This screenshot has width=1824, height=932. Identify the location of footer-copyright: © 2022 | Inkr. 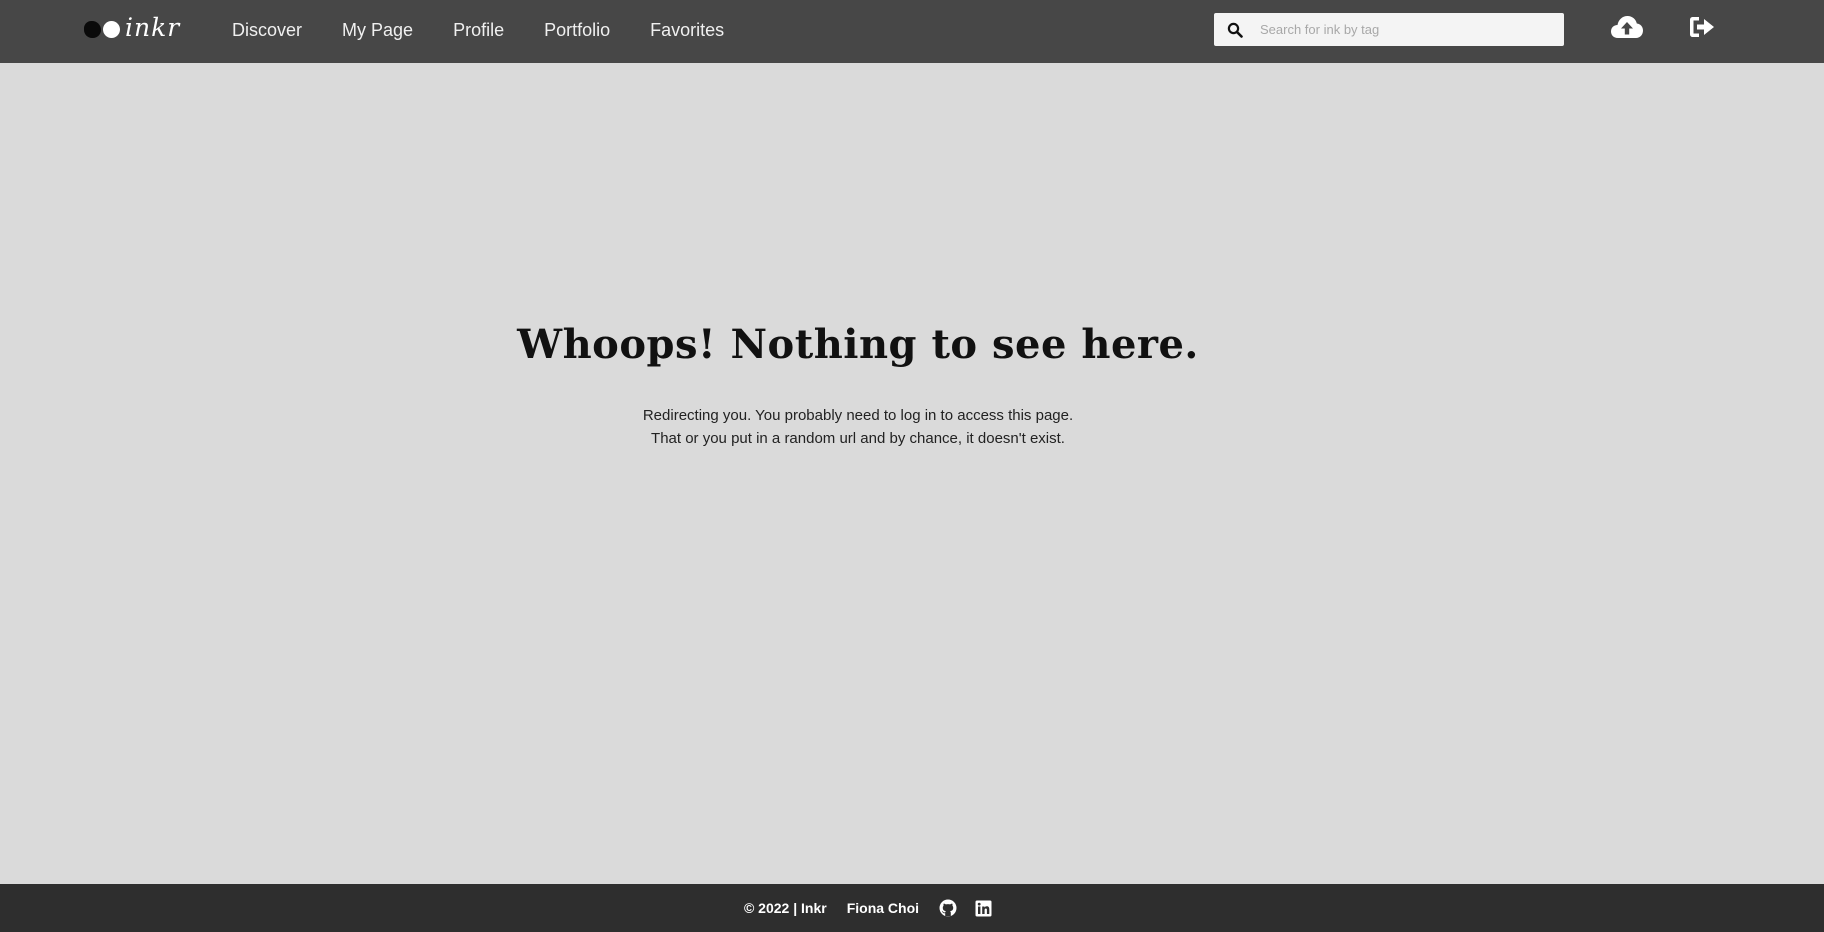
(785, 908).